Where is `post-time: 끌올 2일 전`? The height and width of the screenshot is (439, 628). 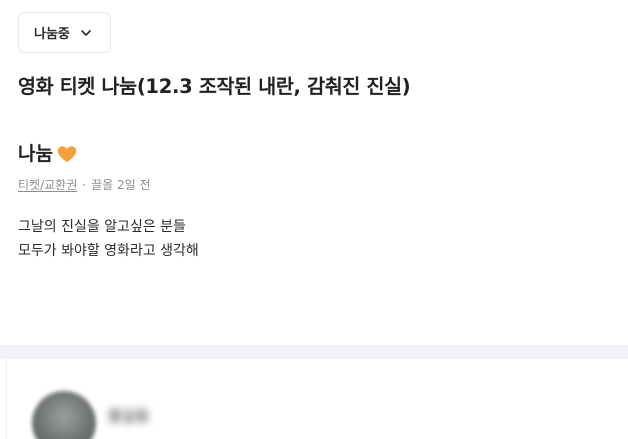
post-time: 끌올 2일 전 is located at coordinates (121, 185).